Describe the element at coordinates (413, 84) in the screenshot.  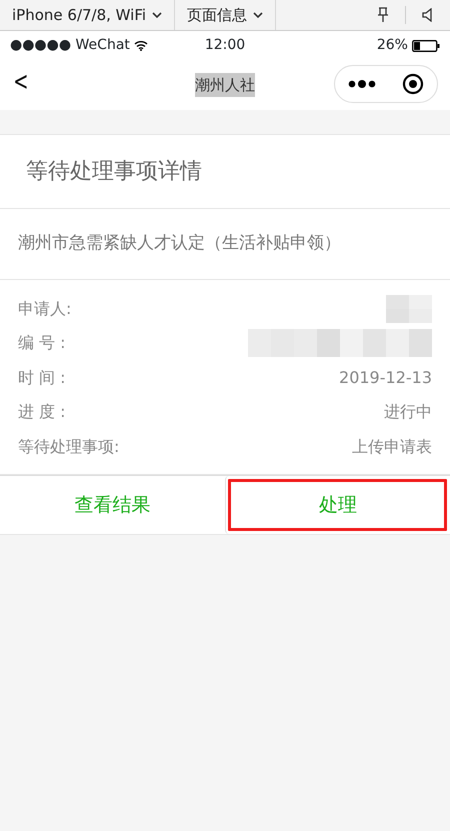
I see `close-icon` at that location.